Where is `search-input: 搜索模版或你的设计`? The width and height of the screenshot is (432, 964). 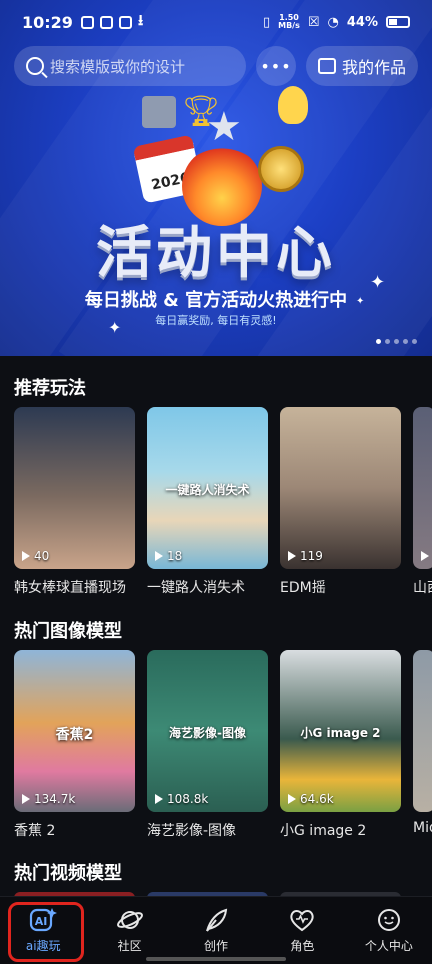 search-input: 搜索模版或你的设计 is located at coordinates (130, 66).